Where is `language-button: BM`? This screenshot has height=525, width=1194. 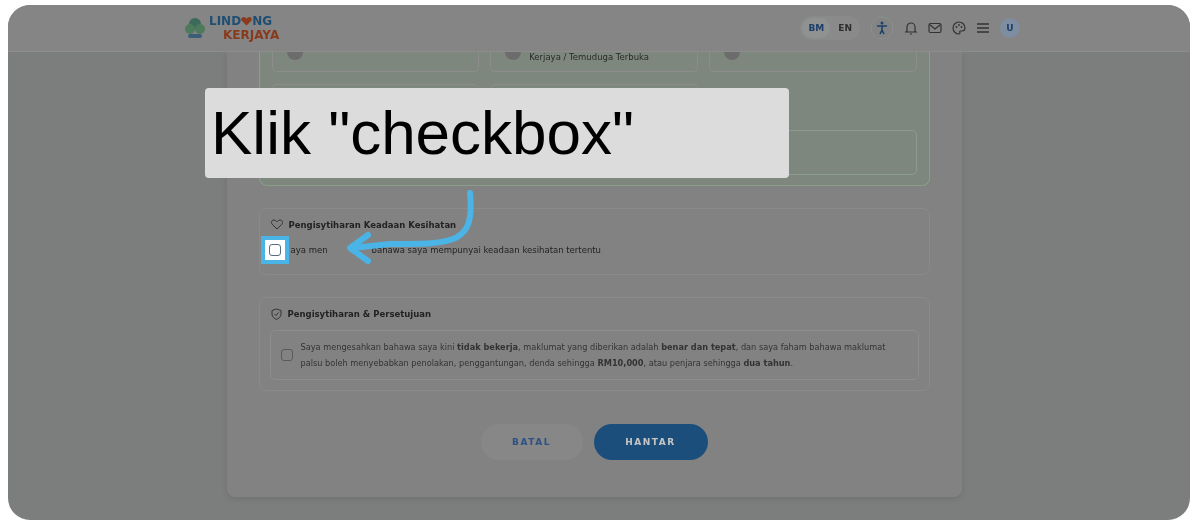 language-button: BM is located at coordinates (816, 28).